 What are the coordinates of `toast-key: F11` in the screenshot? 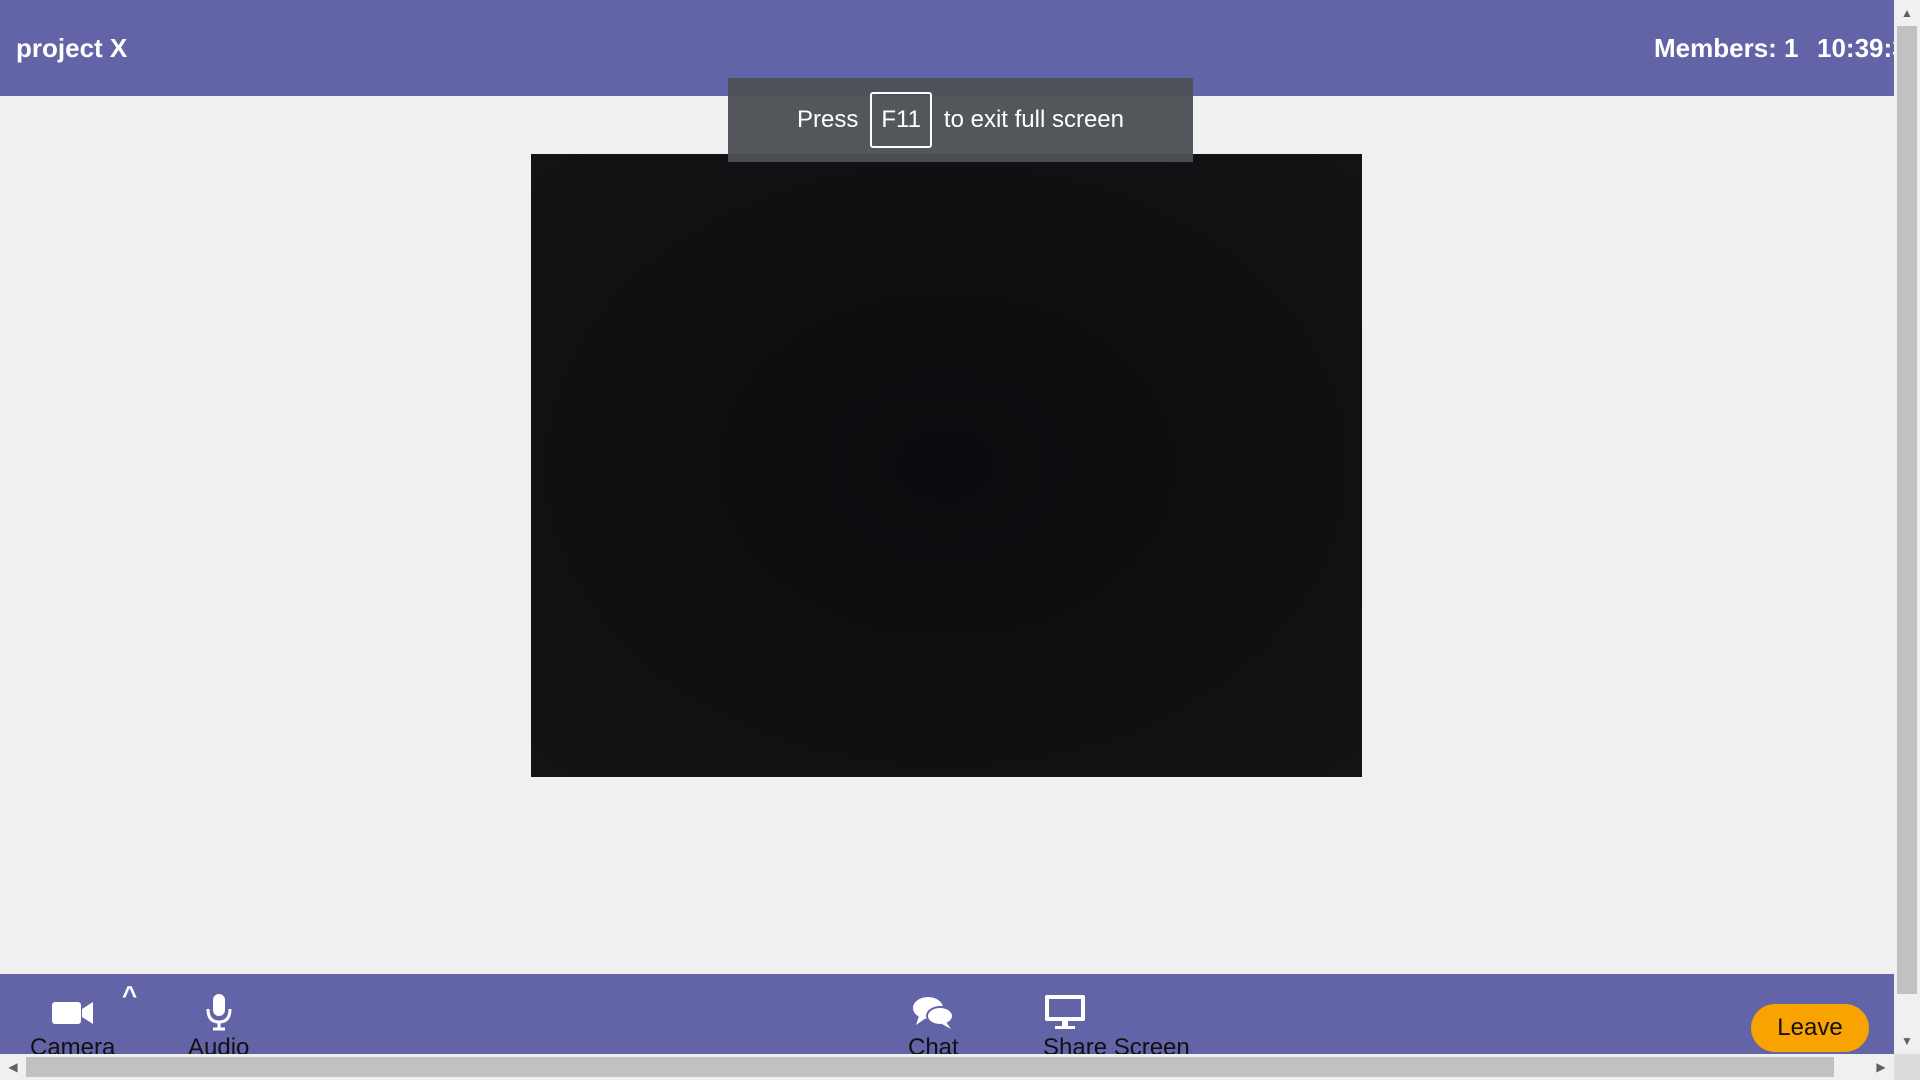 It's located at (901, 120).